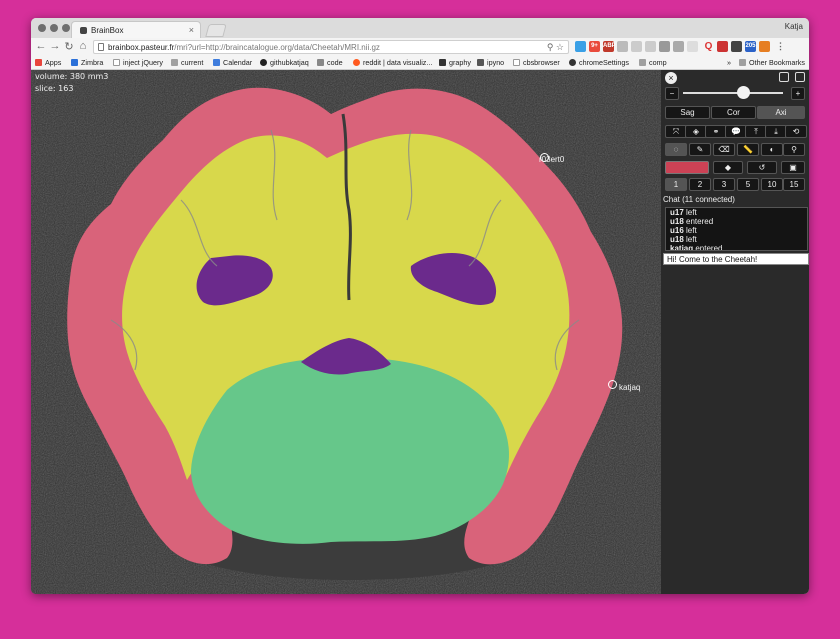 The image size is (840, 639). Describe the element at coordinates (191, 30) in the screenshot. I see `close-tab-icon: ×` at that location.